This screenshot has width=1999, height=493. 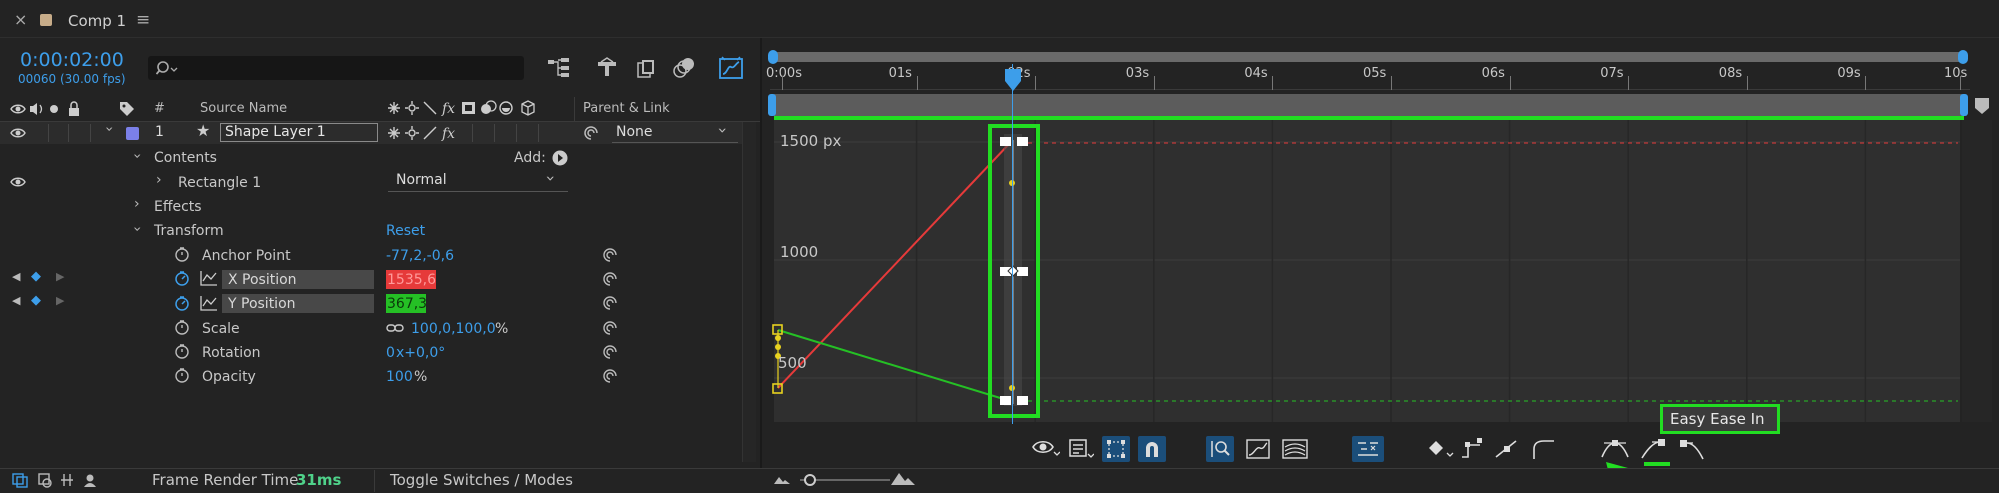 I want to click on easy-ease-out-icon, so click(x=1691, y=449).